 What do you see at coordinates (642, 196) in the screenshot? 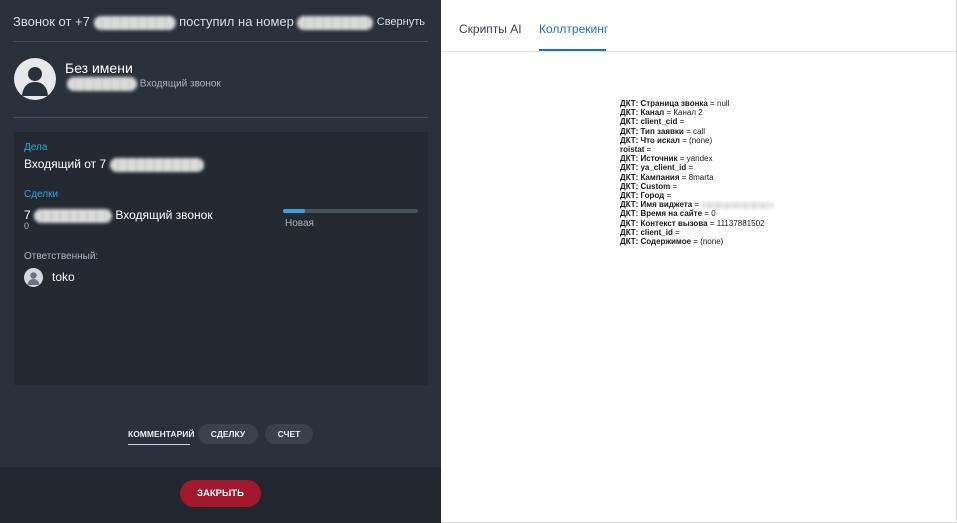
I see `calltracking-key: ДКТ: Город` at bounding box center [642, 196].